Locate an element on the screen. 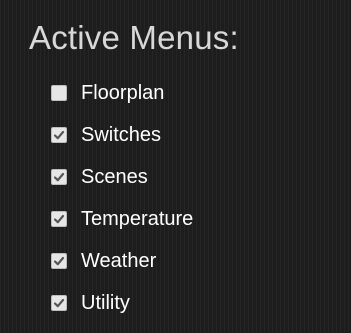 Image resolution: width=351 pixels, height=333 pixels. menu-item-scenes: Scenes is located at coordinates (122, 177).